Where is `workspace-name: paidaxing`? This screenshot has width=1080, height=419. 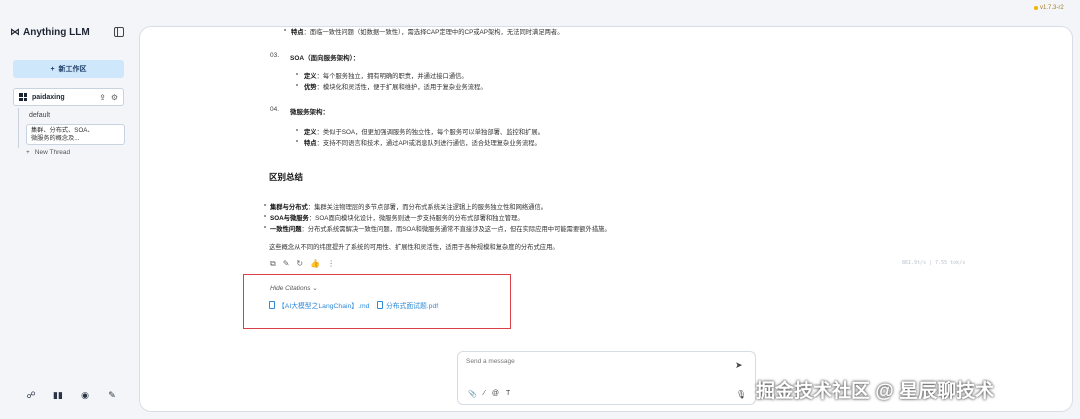 workspace-name: paidaxing is located at coordinates (48, 97).